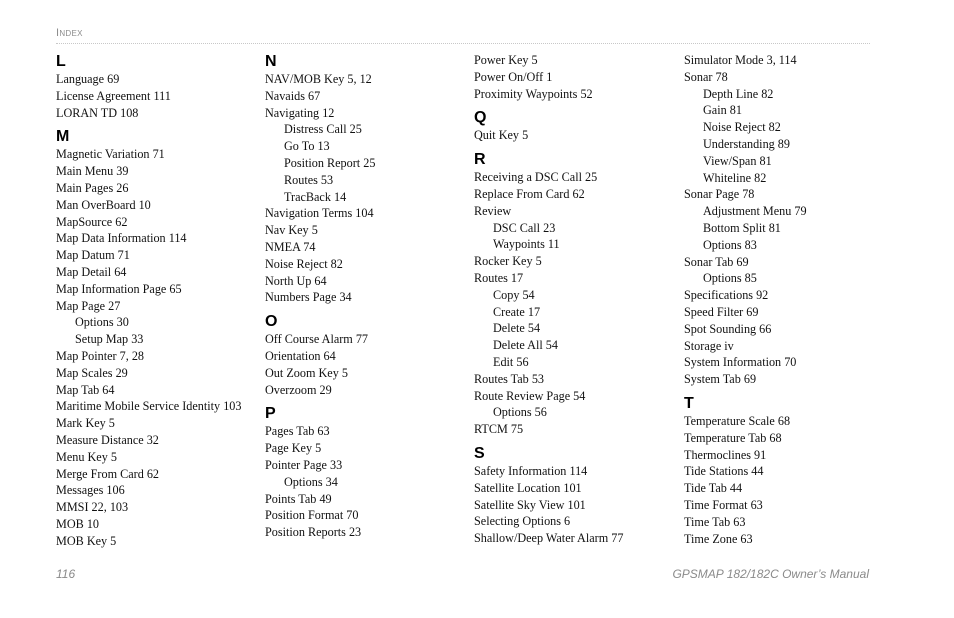 The image size is (954, 618). I want to click on index-entry: Map Datum 71, so click(93, 255).